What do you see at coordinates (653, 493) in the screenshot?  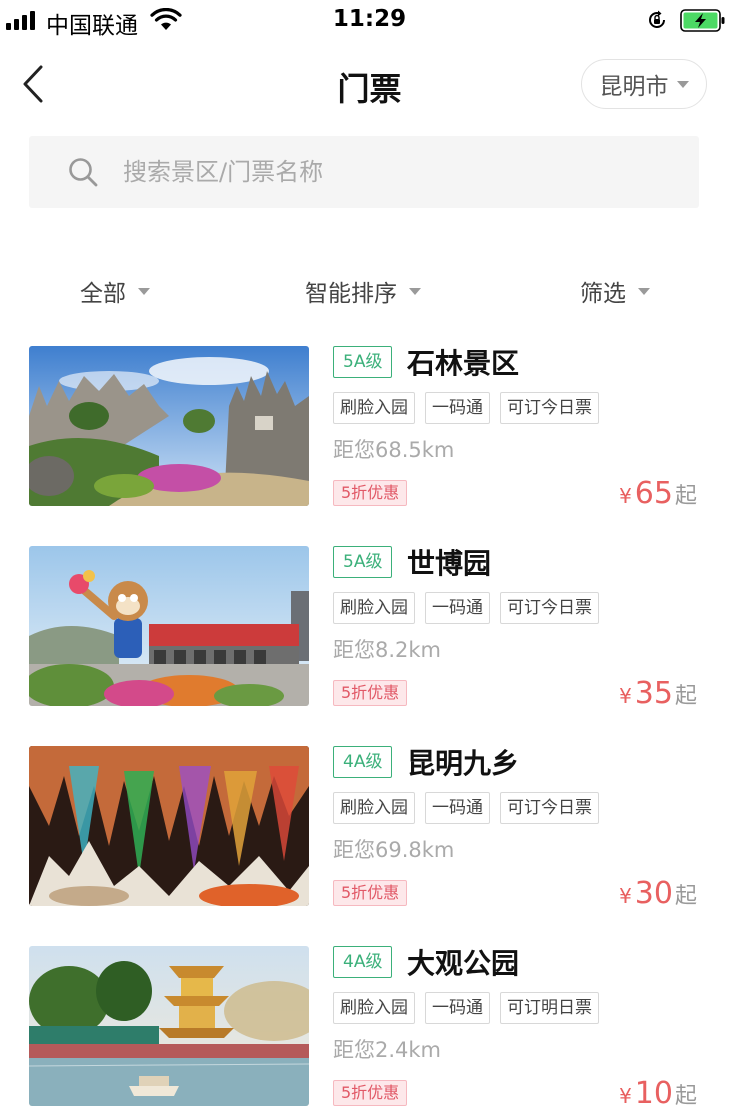 I see `price-amount: 65` at bounding box center [653, 493].